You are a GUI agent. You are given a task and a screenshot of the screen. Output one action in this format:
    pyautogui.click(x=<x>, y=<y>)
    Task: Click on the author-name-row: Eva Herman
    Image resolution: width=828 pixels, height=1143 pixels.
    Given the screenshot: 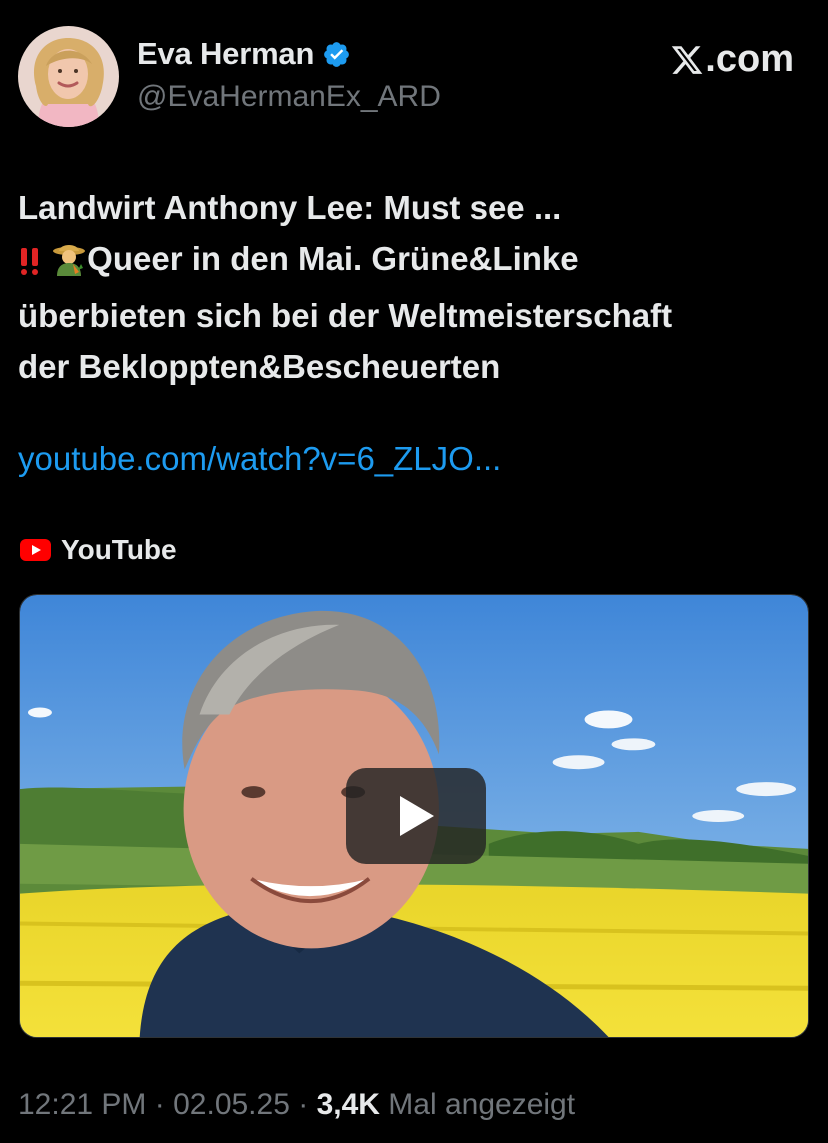 What is the action you would take?
    pyautogui.click(x=244, y=54)
    